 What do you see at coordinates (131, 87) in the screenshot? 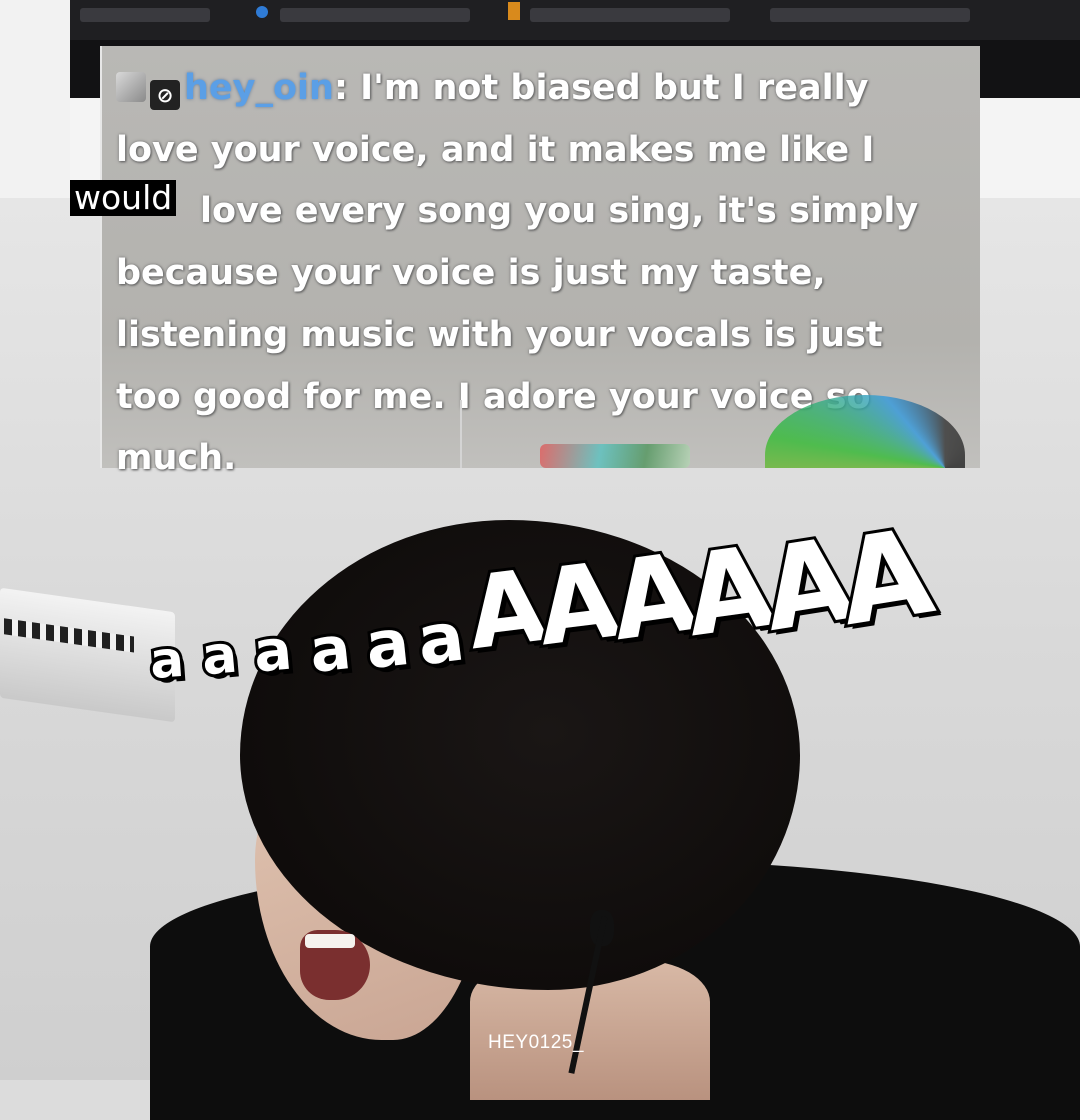
I see `robot-badge-icon` at bounding box center [131, 87].